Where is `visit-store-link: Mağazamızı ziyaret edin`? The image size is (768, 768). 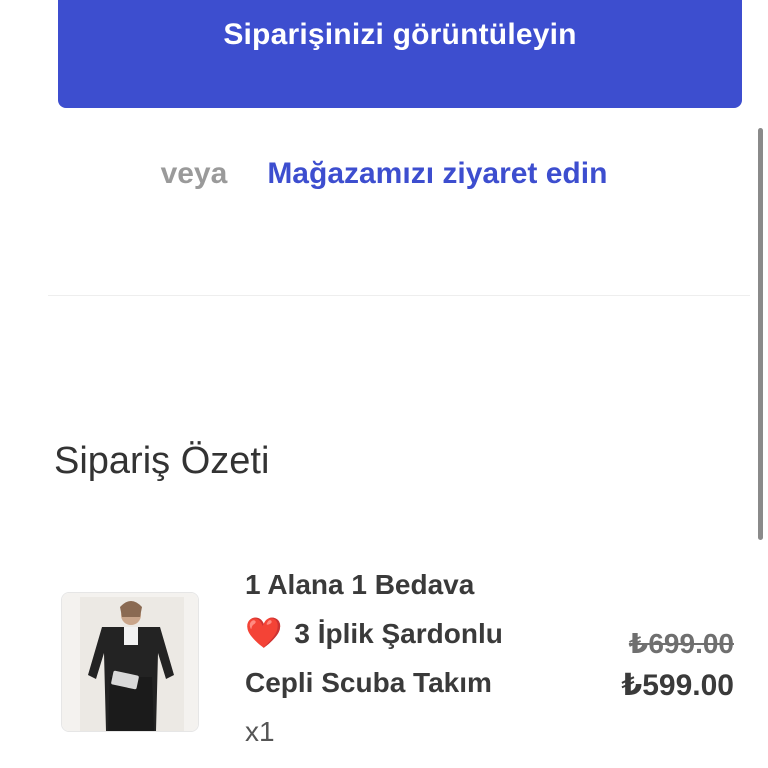
visit-store-link: Mağazamızı ziyaret edin is located at coordinates (437, 174).